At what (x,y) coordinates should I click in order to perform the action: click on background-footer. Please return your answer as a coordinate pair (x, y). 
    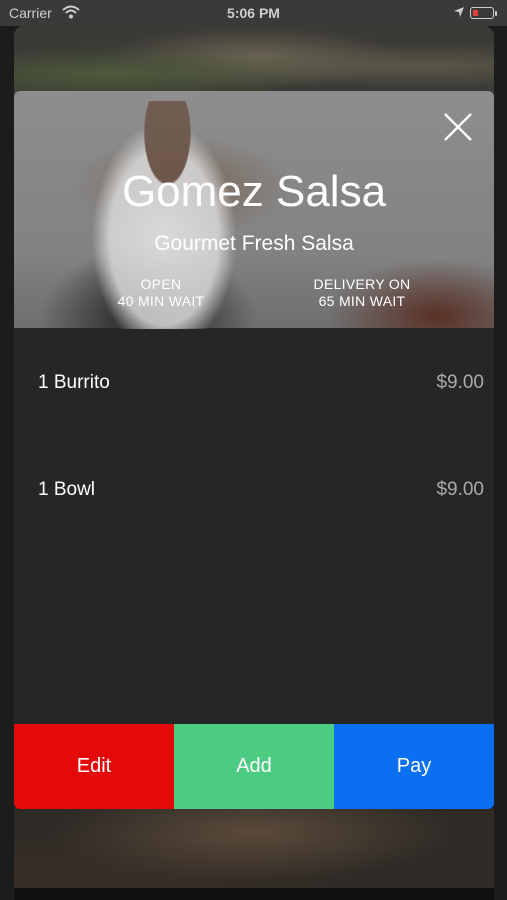
    Looking at the image, I should click on (254, 894).